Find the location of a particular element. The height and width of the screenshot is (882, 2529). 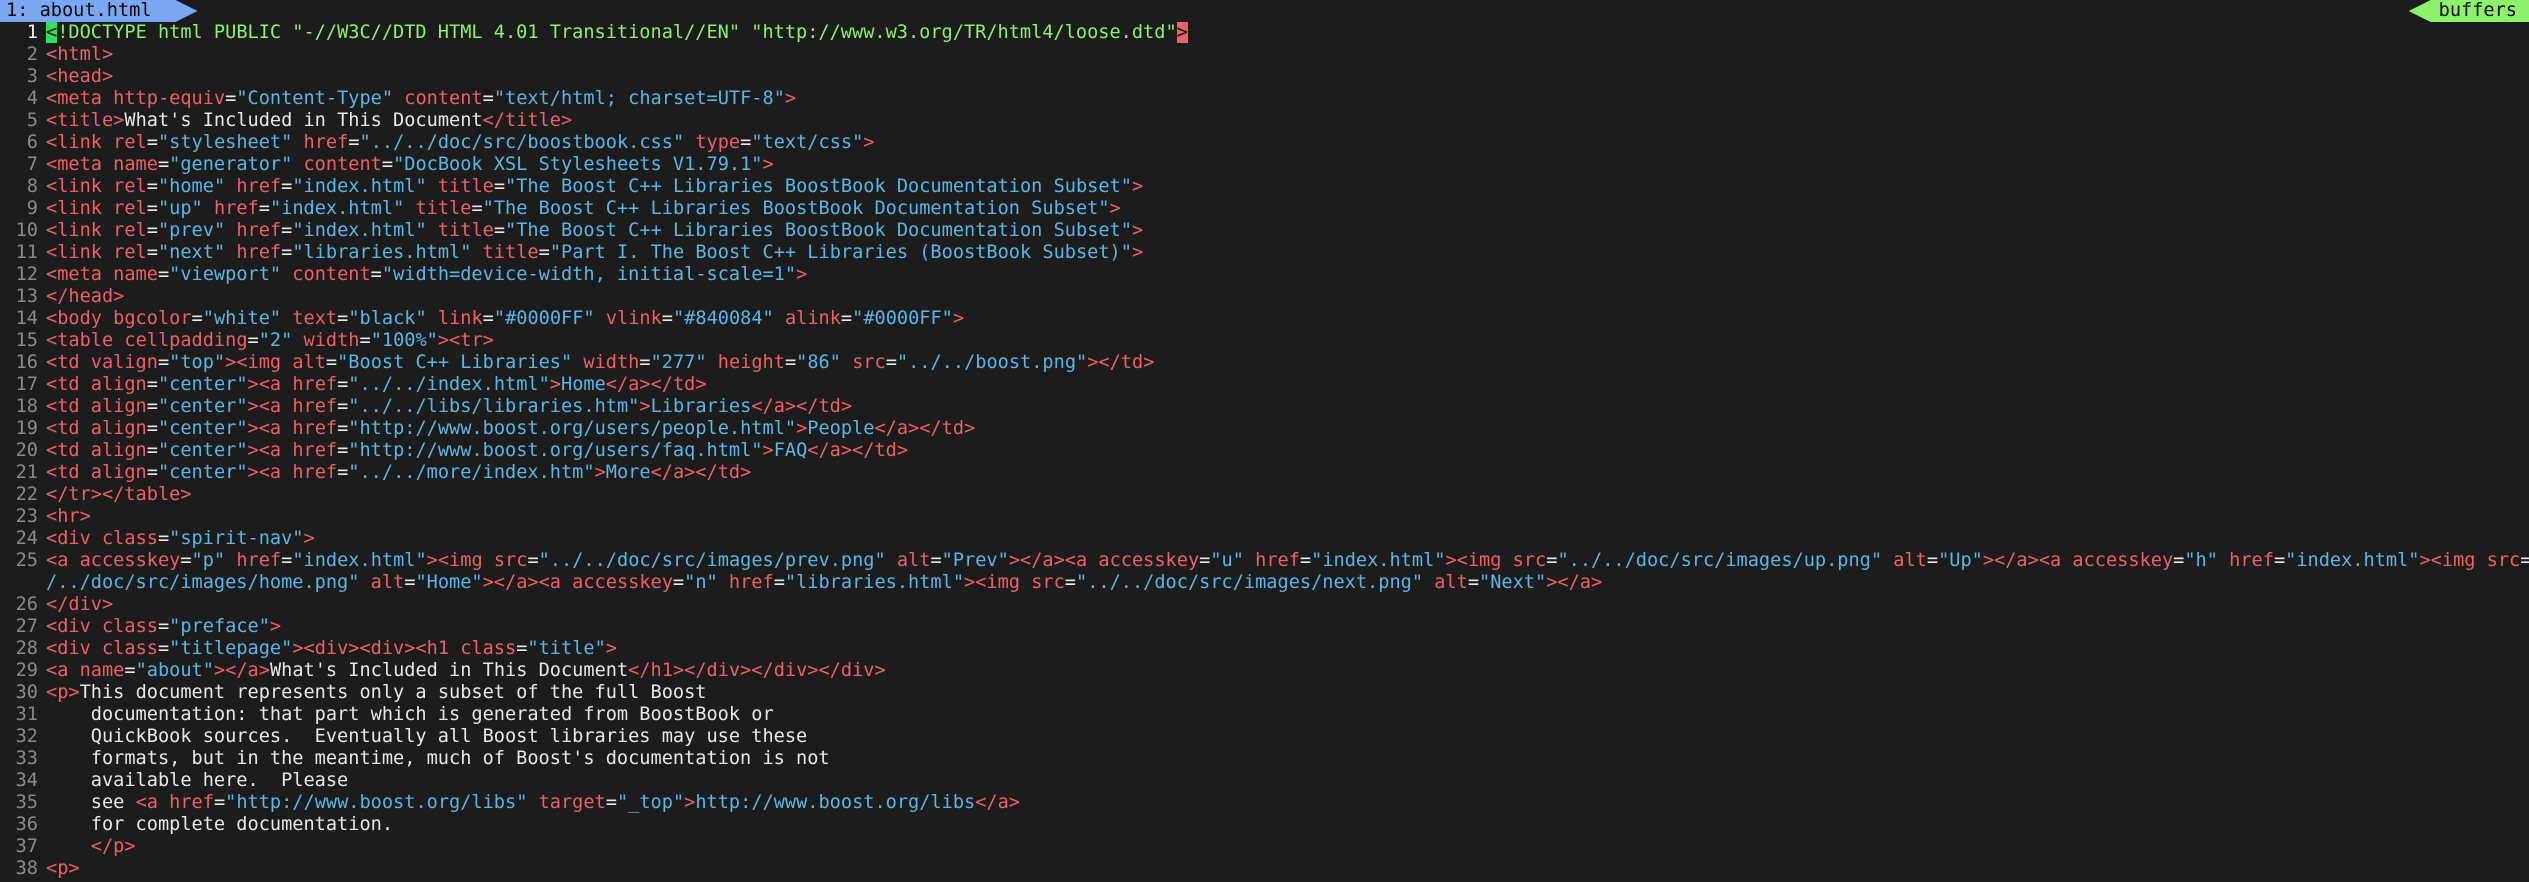

line-number: 27 is located at coordinates (26, 626).